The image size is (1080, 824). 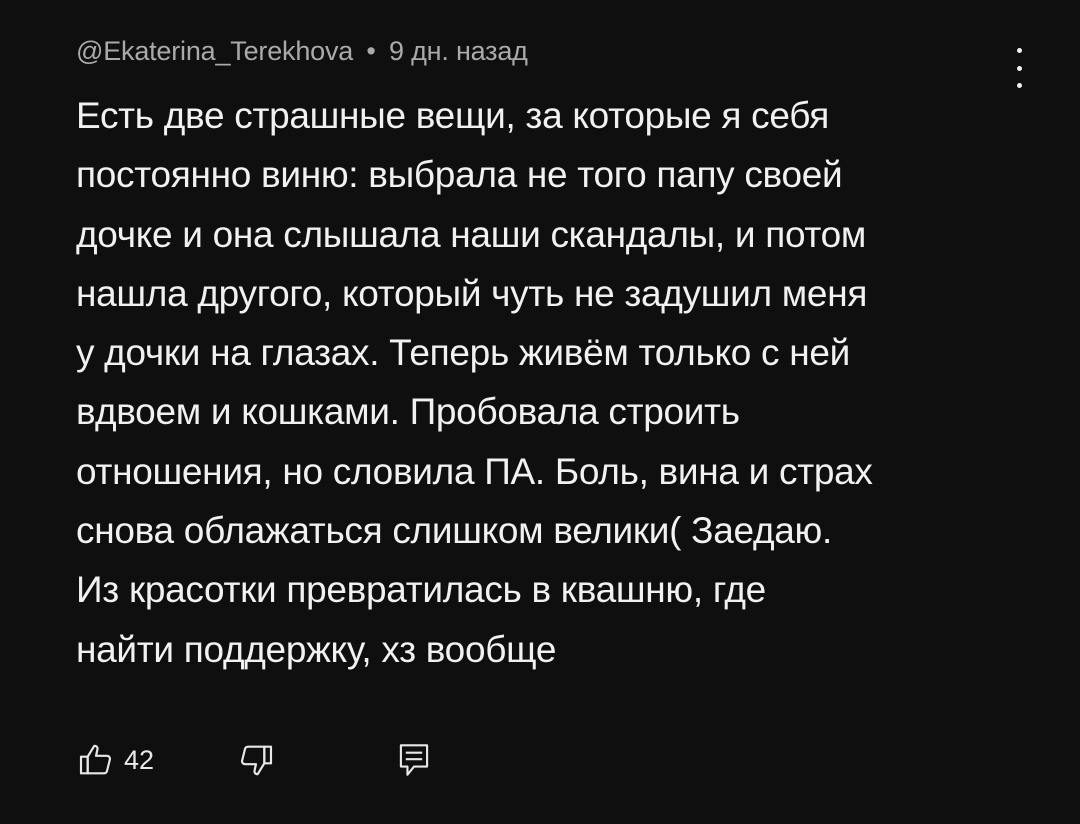 I want to click on more-options-button, so click(x=1019, y=68).